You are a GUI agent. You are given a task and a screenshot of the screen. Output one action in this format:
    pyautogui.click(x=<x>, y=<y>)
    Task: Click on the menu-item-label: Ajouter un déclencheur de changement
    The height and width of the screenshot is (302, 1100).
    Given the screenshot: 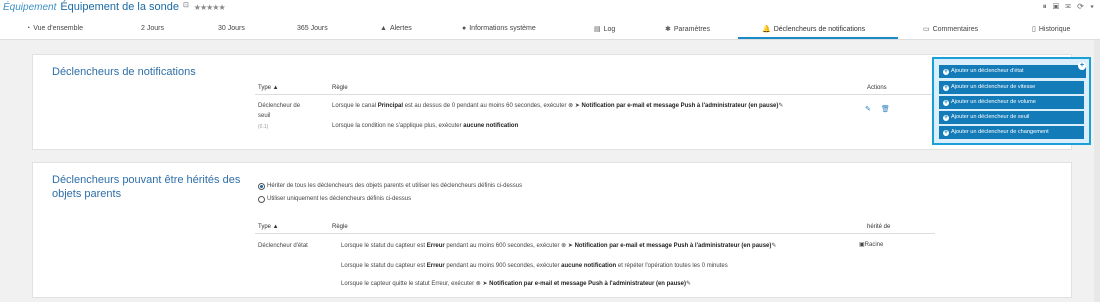 What is the action you would take?
    pyautogui.click(x=1000, y=132)
    